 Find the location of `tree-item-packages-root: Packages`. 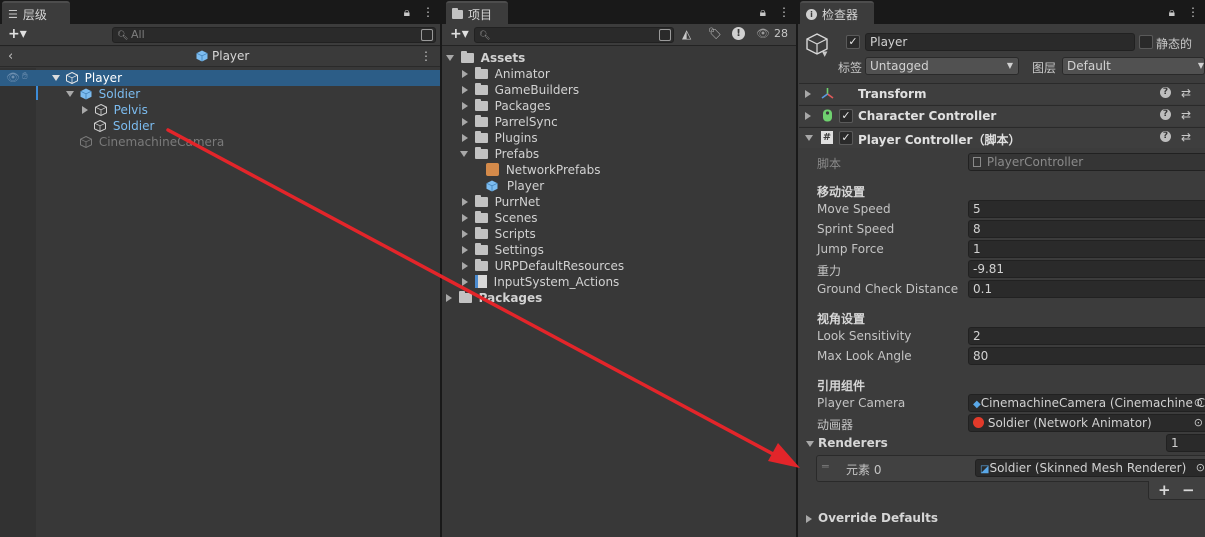

tree-item-packages-root: Packages is located at coordinates (494, 298).